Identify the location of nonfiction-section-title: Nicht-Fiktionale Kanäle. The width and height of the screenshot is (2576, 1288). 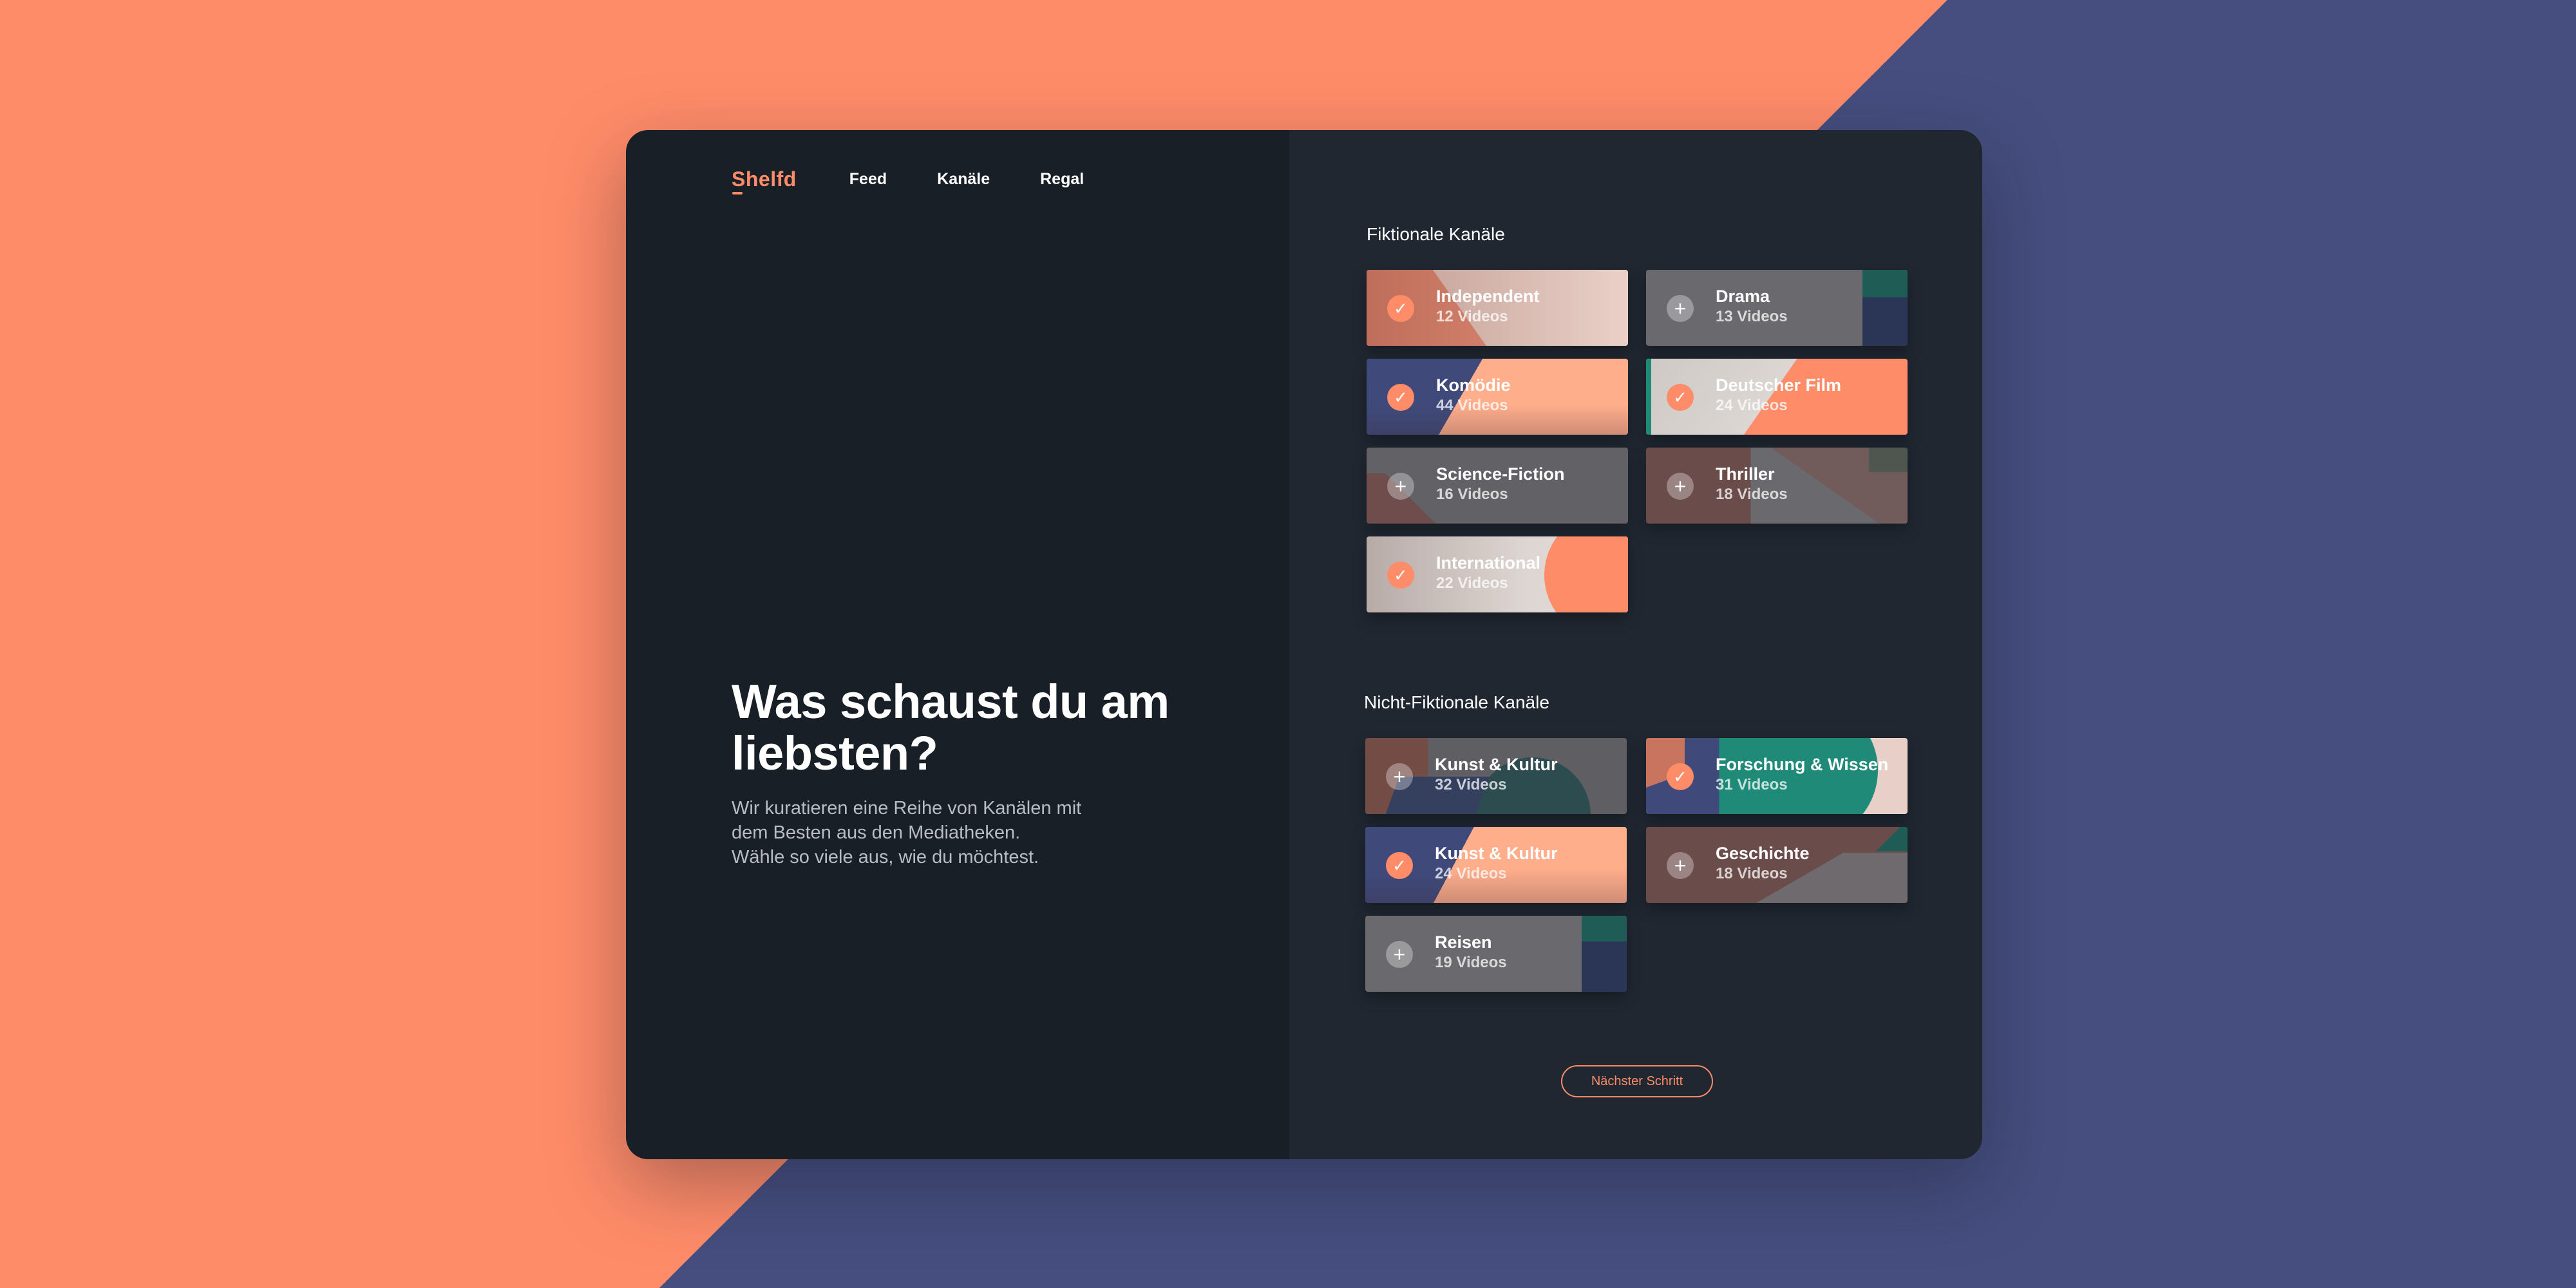
(1457, 702).